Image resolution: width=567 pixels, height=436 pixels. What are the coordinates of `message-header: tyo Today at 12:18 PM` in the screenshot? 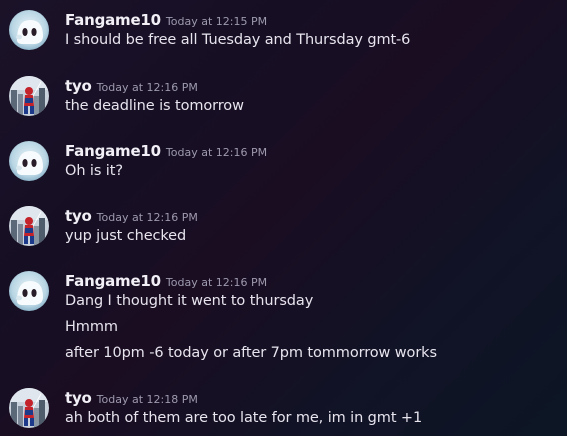 It's located at (131, 398).